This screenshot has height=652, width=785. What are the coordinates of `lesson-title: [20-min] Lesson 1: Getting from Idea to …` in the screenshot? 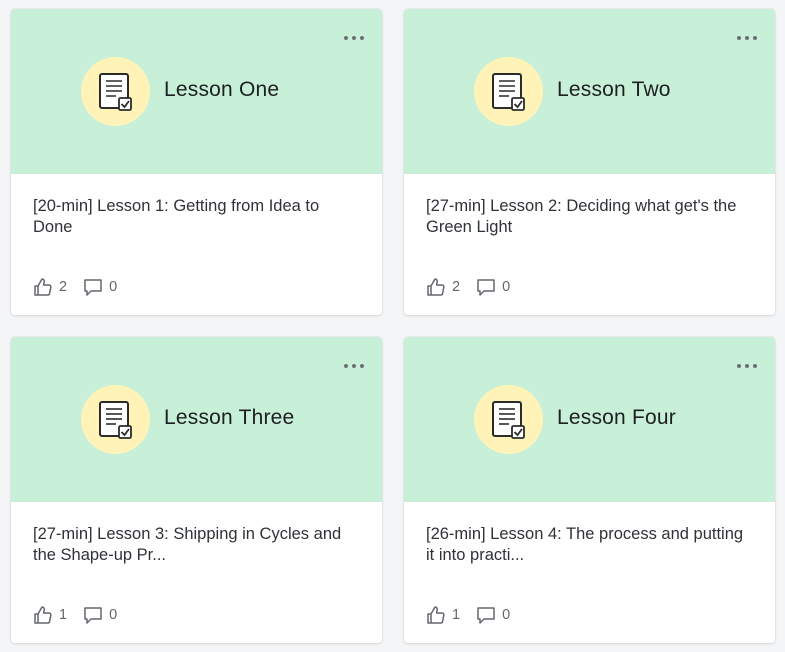 It's located at (196, 217).